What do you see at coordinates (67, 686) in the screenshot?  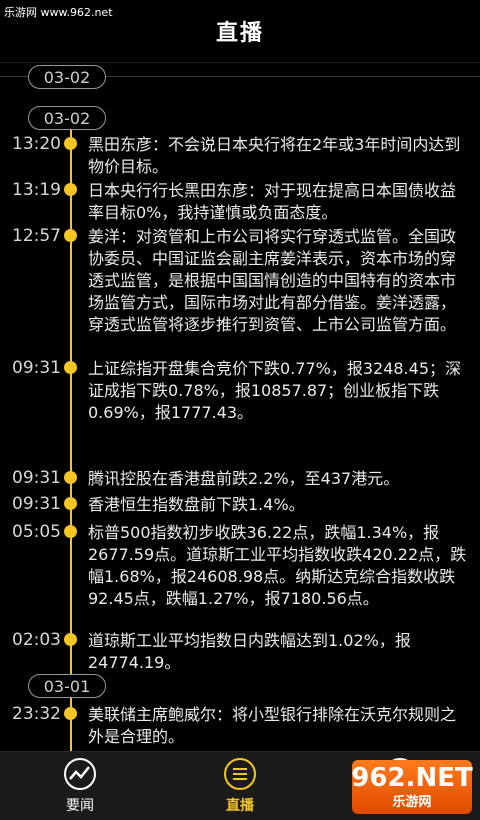 I see `date-pill: 03-01` at bounding box center [67, 686].